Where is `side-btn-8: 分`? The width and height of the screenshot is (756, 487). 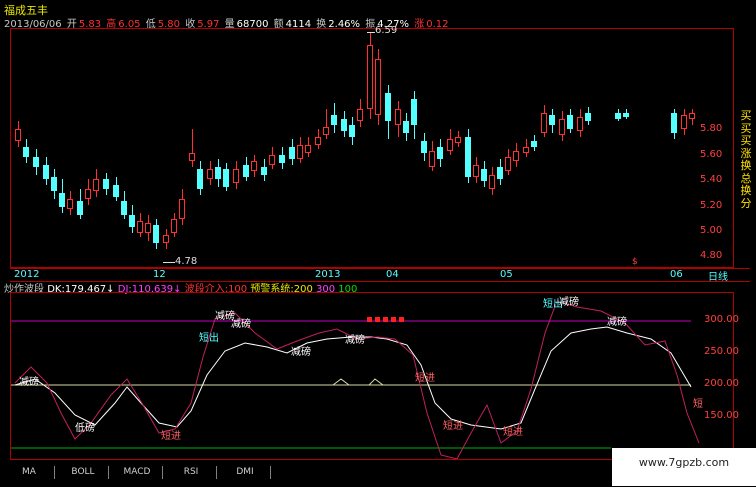
side-btn-8: 分 is located at coordinates (746, 204).